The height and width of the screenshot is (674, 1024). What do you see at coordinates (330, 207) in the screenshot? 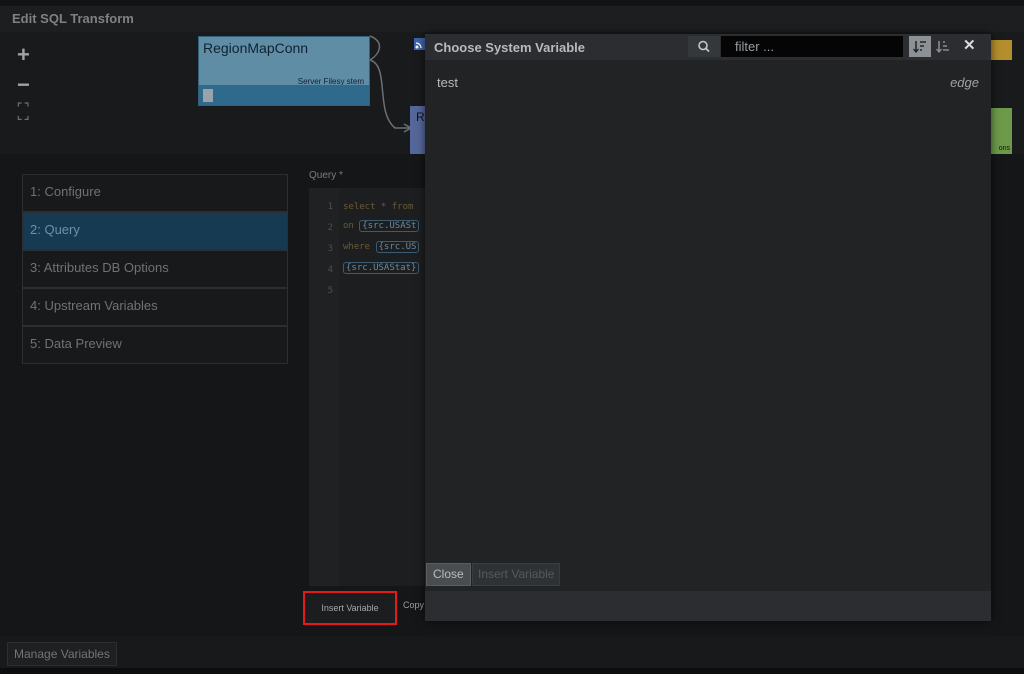
I see `line-number: 1` at bounding box center [330, 207].